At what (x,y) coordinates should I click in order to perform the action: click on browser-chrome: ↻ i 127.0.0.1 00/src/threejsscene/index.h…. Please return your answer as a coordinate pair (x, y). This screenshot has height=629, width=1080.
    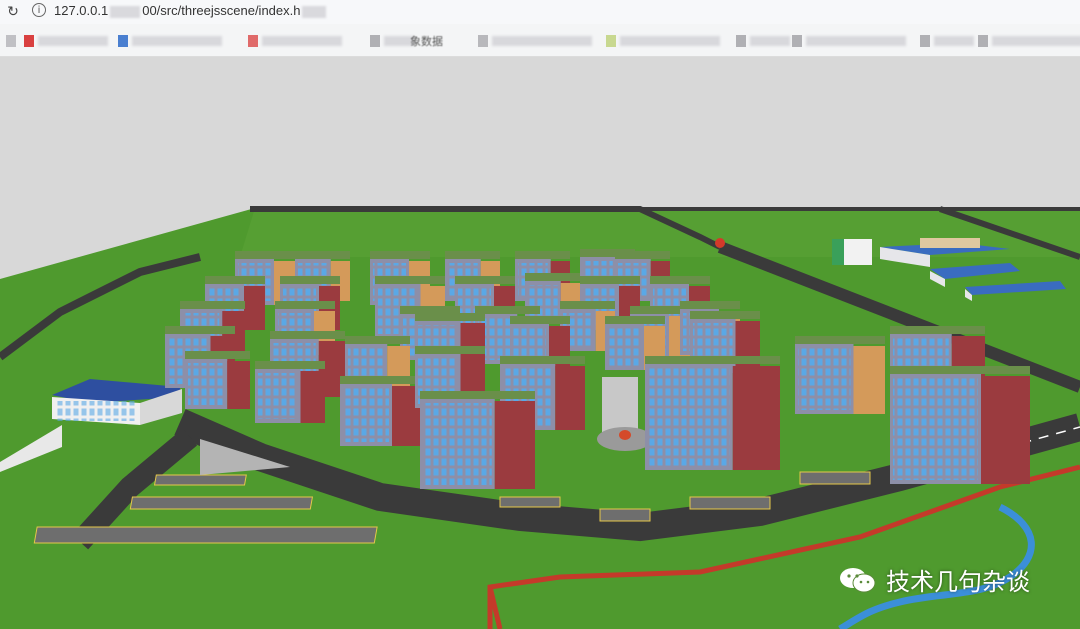
    Looking at the image, I should click on (540, 28).